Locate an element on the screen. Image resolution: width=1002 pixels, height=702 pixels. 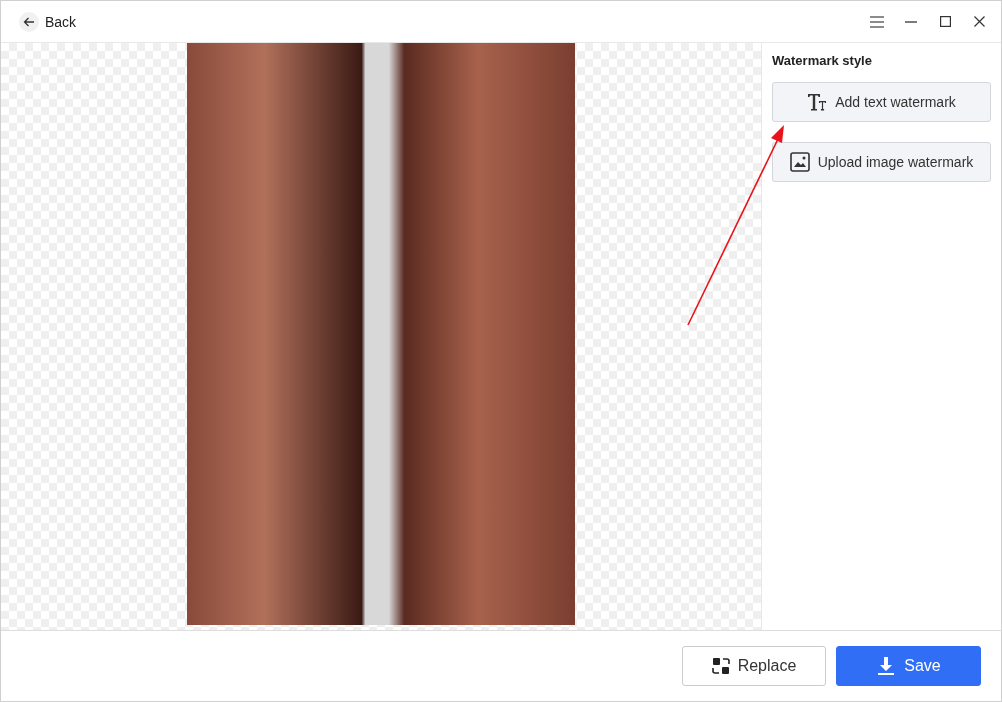
maximize-icon is located at coordinates (945, 21).